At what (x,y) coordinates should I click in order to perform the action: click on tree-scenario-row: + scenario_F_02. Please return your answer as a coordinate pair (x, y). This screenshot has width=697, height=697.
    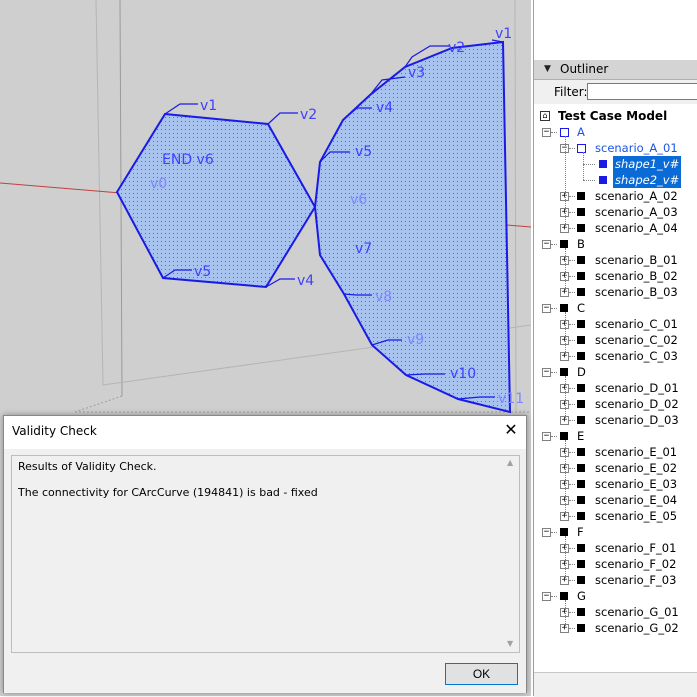
    Looking at the image, I should click on (615, 564).